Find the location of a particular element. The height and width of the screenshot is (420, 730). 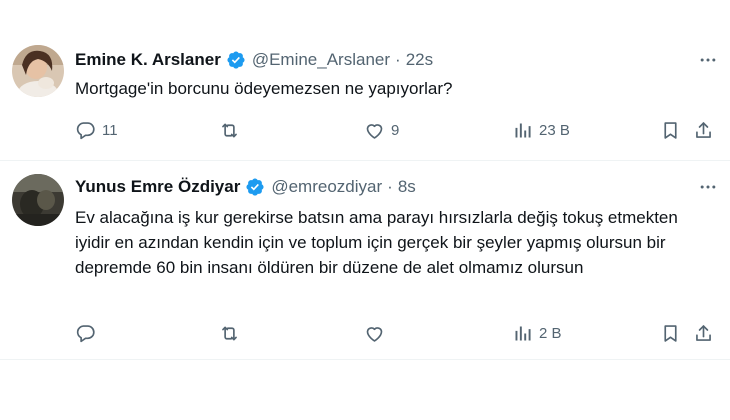

views-button: 2 B is located at coordinates (537, 333).